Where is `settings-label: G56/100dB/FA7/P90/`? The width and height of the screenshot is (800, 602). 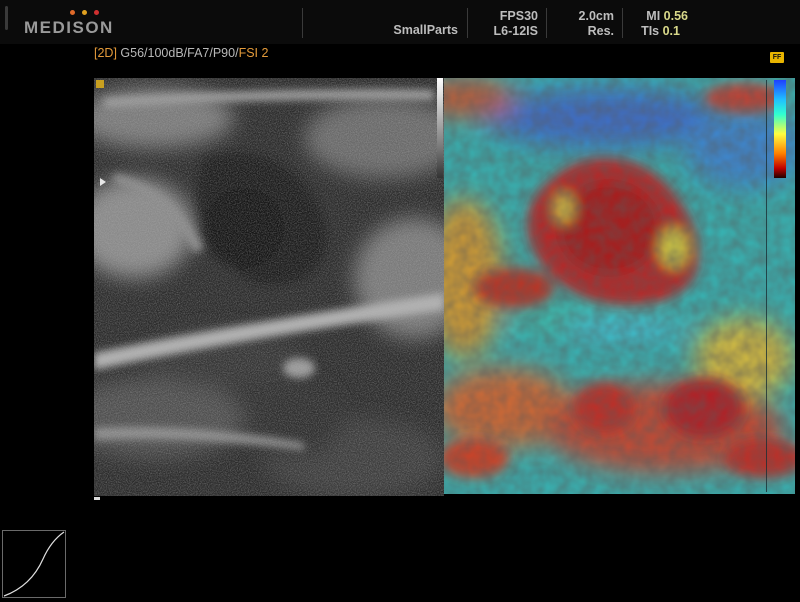 settings-label: G56/100dB/FA7/P90/ is located at coordinates (177, 53).